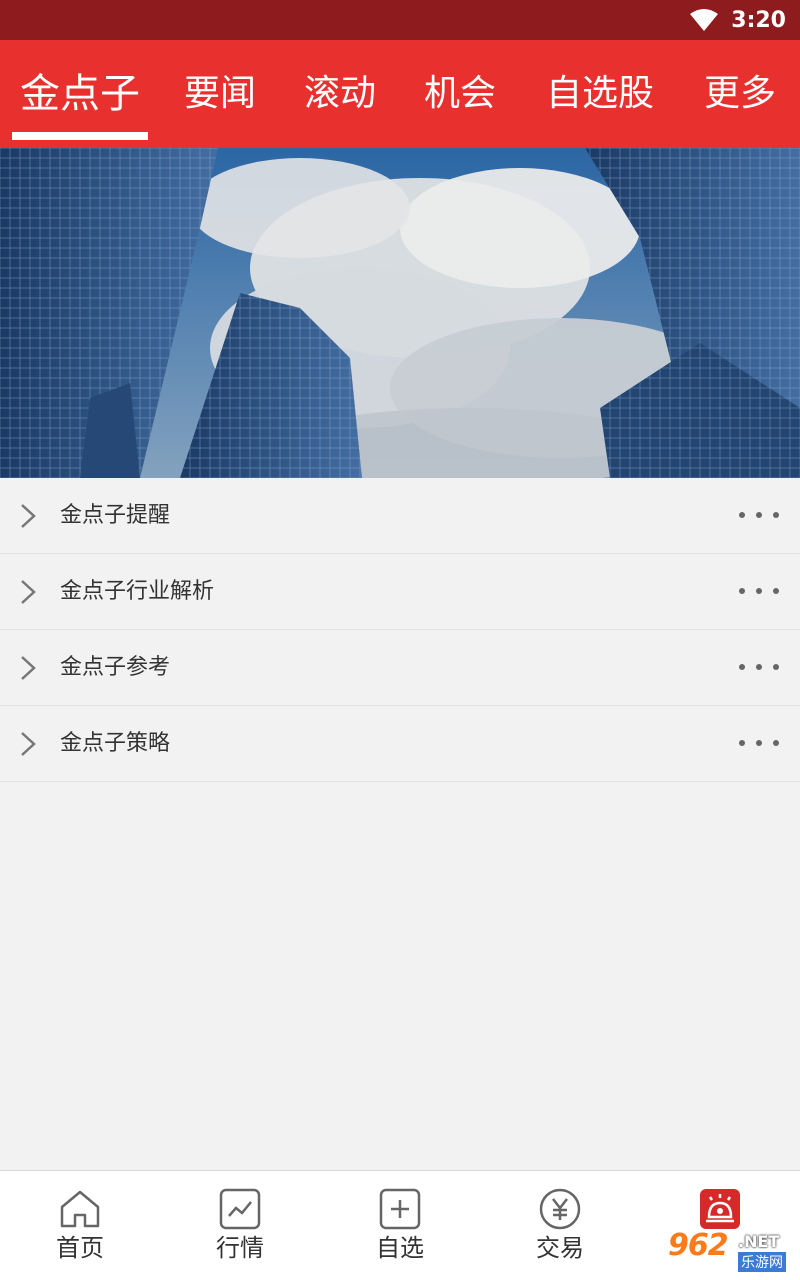 Image resolution: width=800 pixels, height=1280 pixels. Describe the element at coordinates (340, 94) in the screenshot. I see `tab-rolling: 滚动` at that location.